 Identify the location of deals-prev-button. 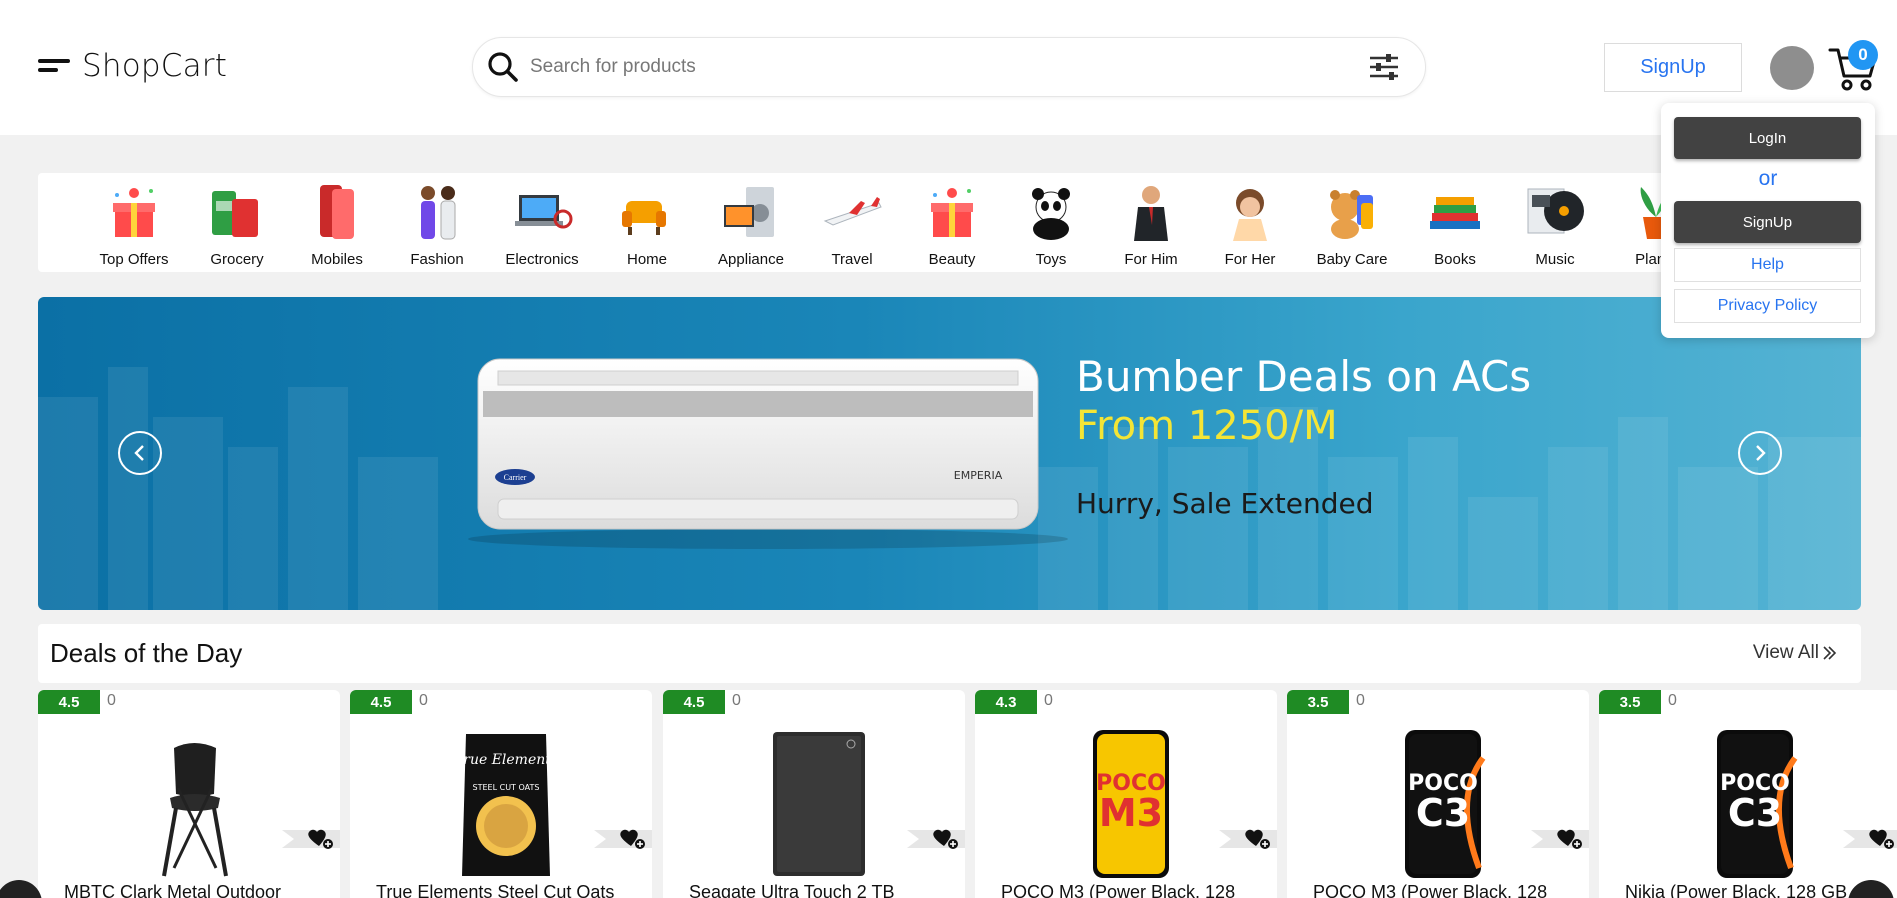
(21, 889).